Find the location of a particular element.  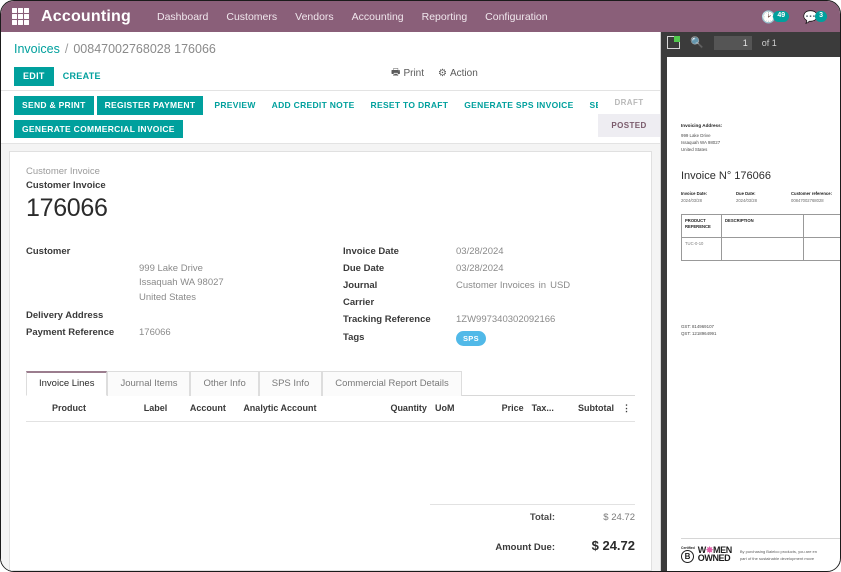

currency-link: USD is located at coordinates (560, 285).